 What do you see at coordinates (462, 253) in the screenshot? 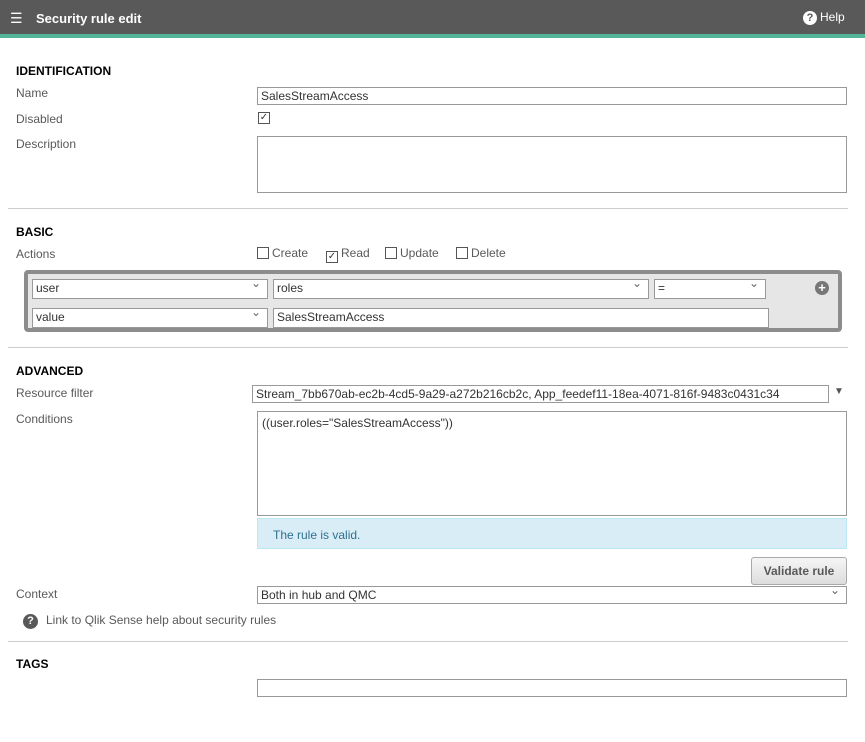
I see `delete-checkbox` at bounding box center [462, 253].